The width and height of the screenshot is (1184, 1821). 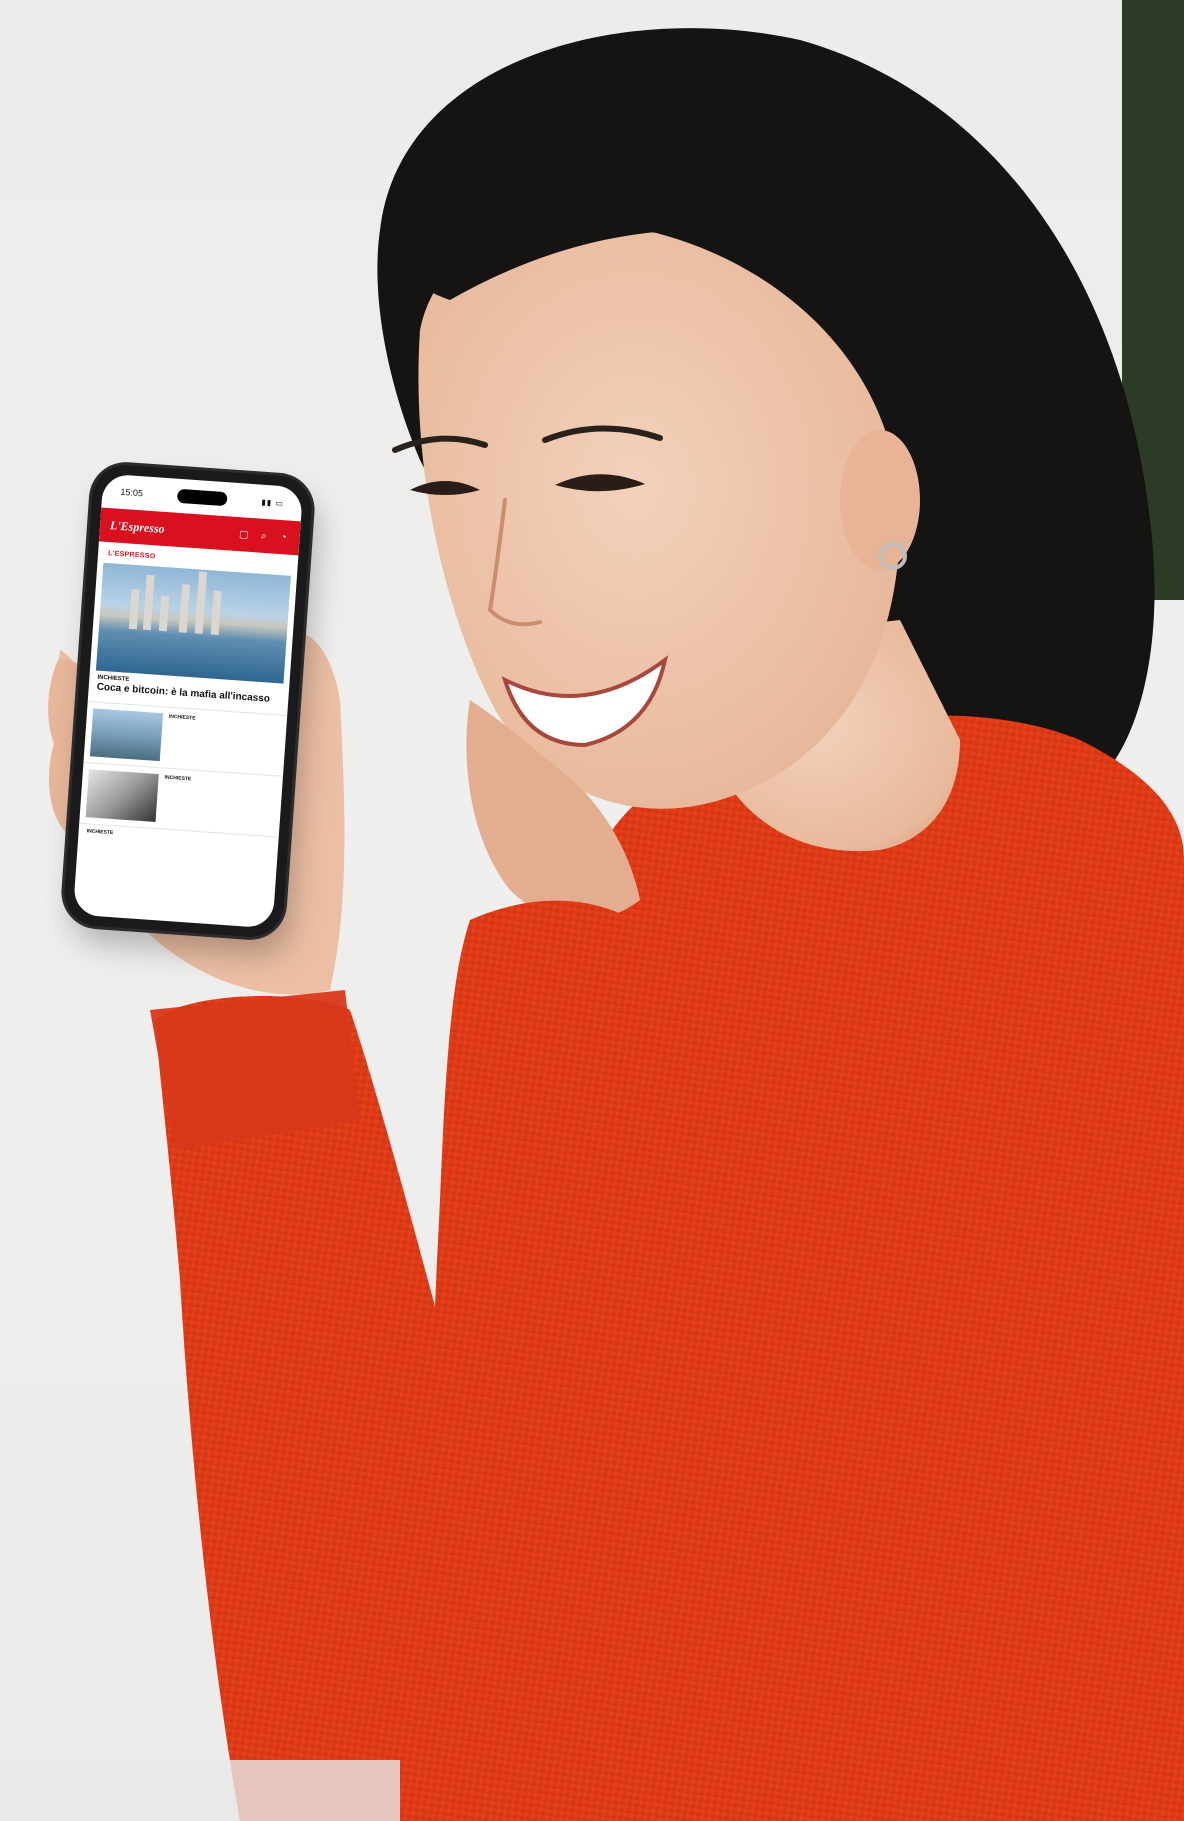 What do you see at coordinates (138, 527) in the screenshot?
I see `app-logo: L'Espresso` at bounding box center [138, 527].